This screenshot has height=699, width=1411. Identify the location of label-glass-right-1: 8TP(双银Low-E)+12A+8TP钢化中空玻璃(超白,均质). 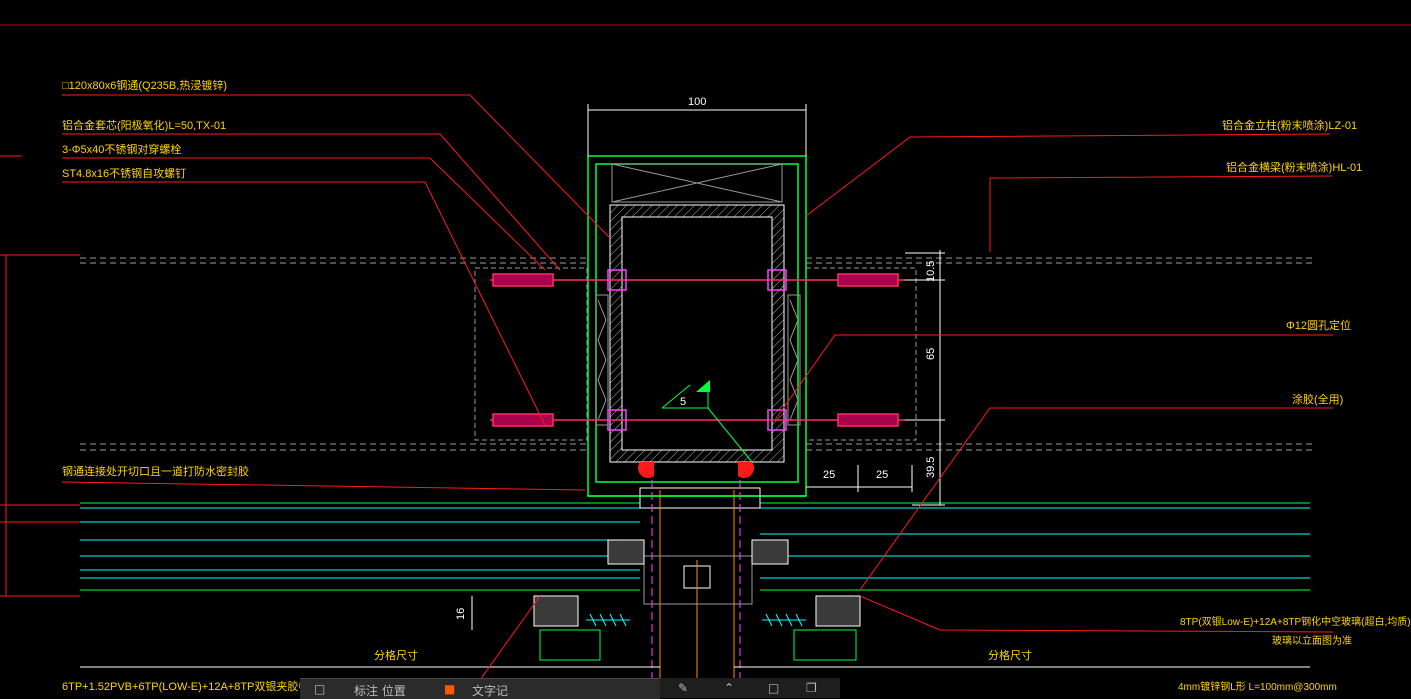
(1295, 622).